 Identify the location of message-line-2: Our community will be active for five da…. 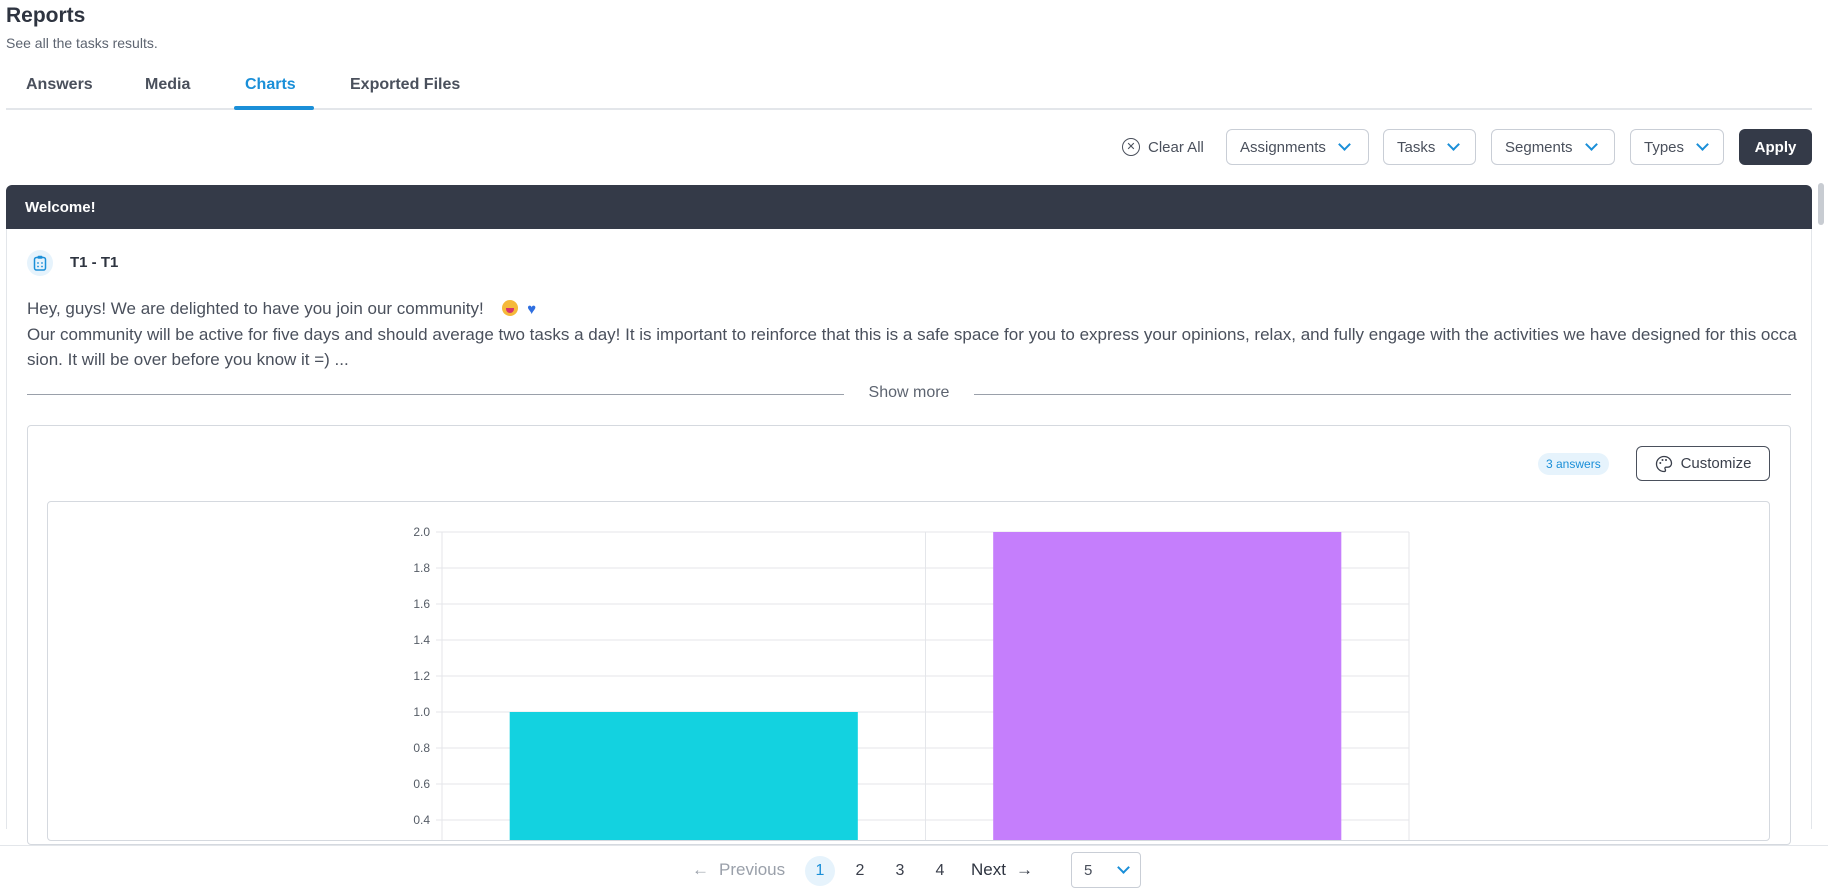
(912, 347).